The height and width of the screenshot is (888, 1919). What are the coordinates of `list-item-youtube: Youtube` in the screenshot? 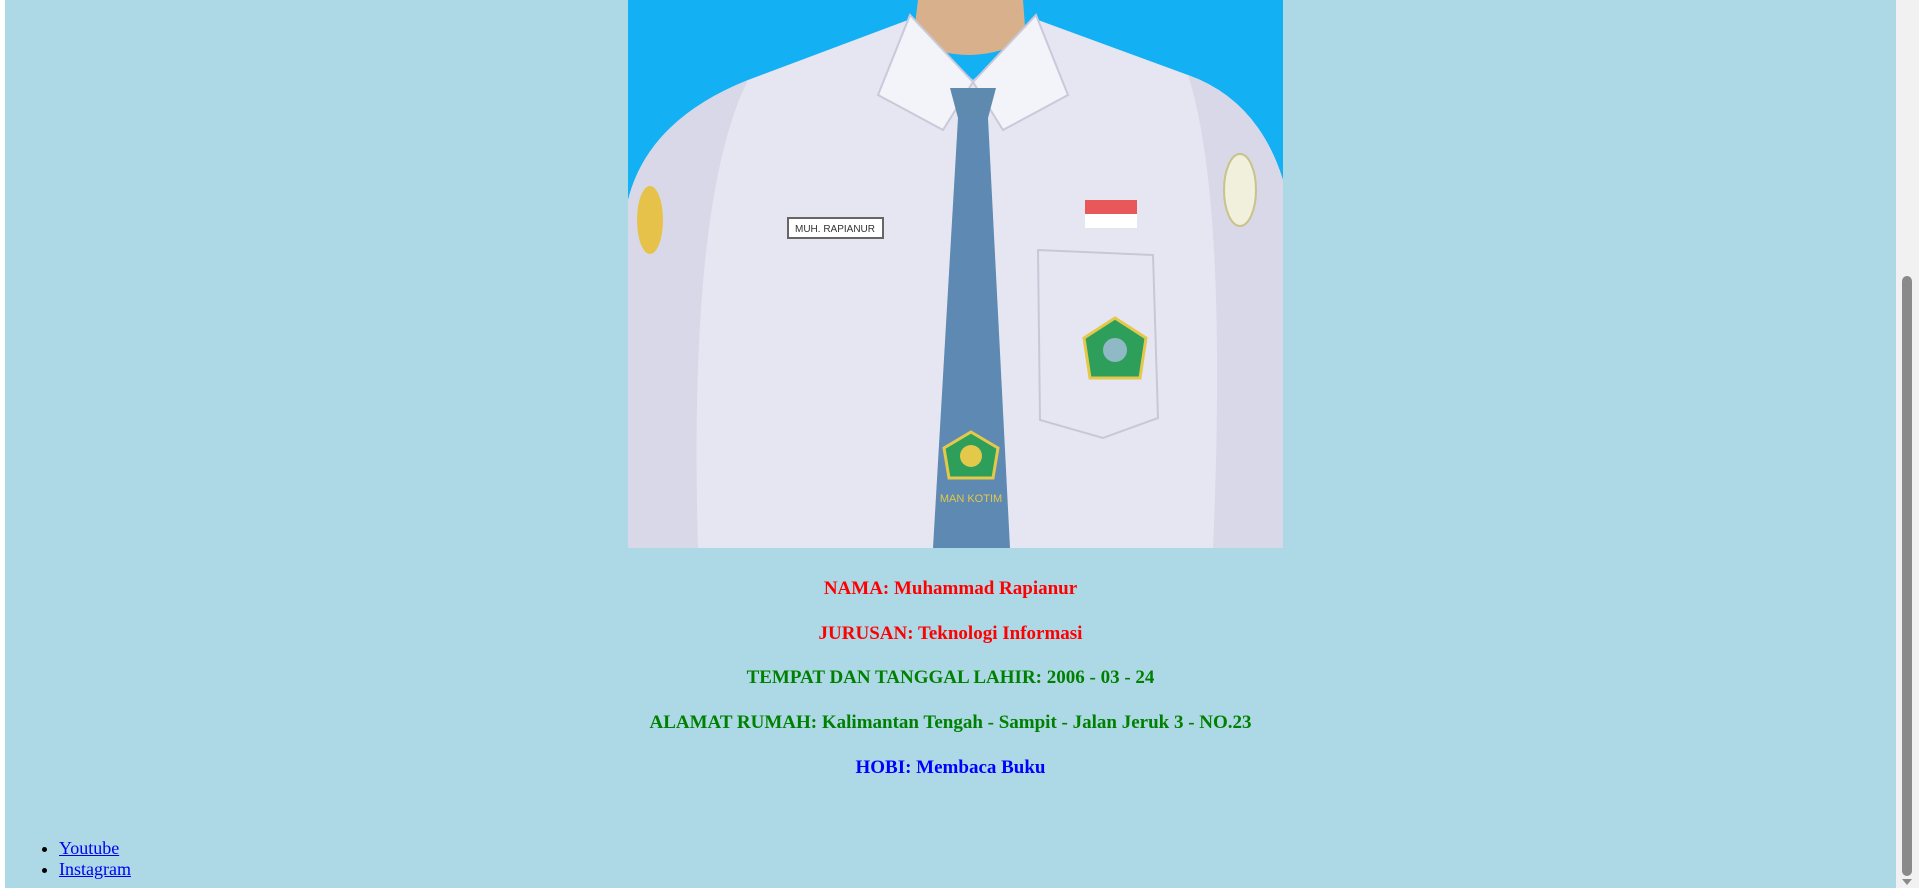 It's located at (95, 848).